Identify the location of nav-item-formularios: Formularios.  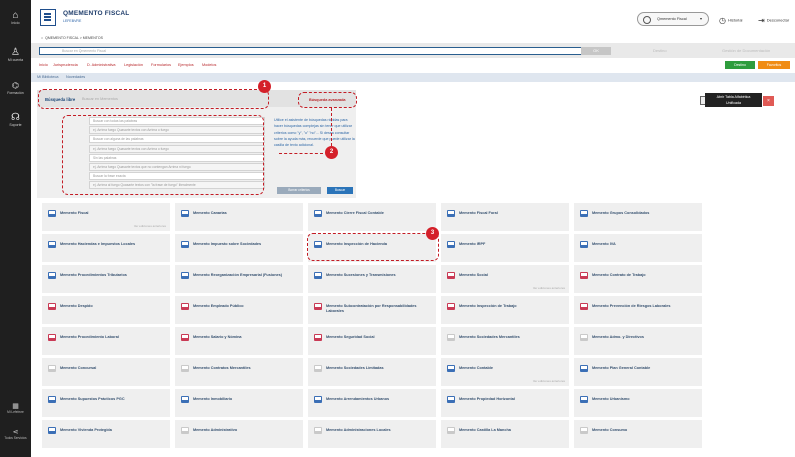
(161, 65).